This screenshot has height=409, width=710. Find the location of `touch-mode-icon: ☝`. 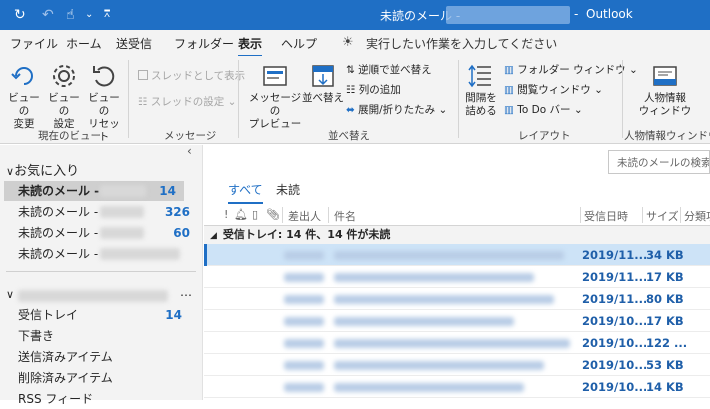

touch-mode-icon: ☝ is located at coordinates (70, 15).